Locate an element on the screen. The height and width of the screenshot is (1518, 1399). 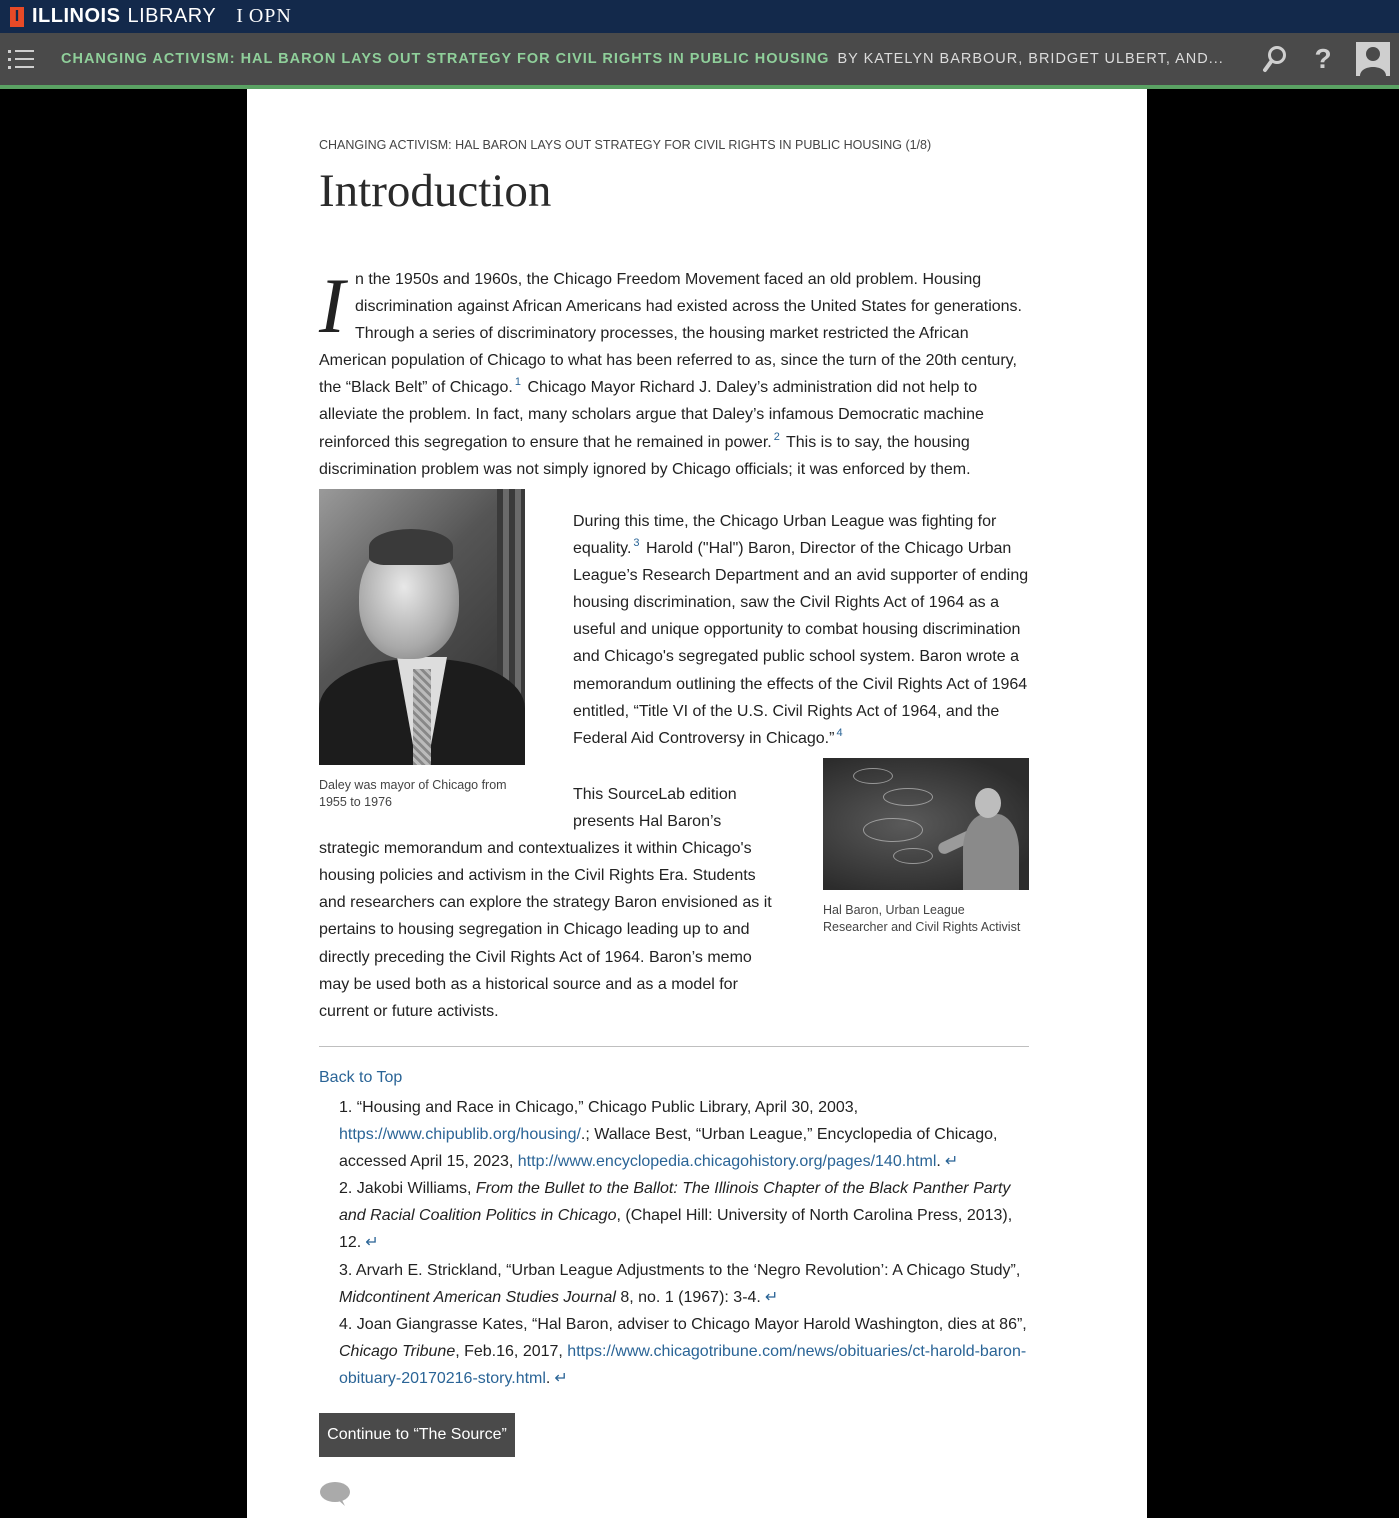
brand-library: LIBRARY is located at coordinates (171, 16).